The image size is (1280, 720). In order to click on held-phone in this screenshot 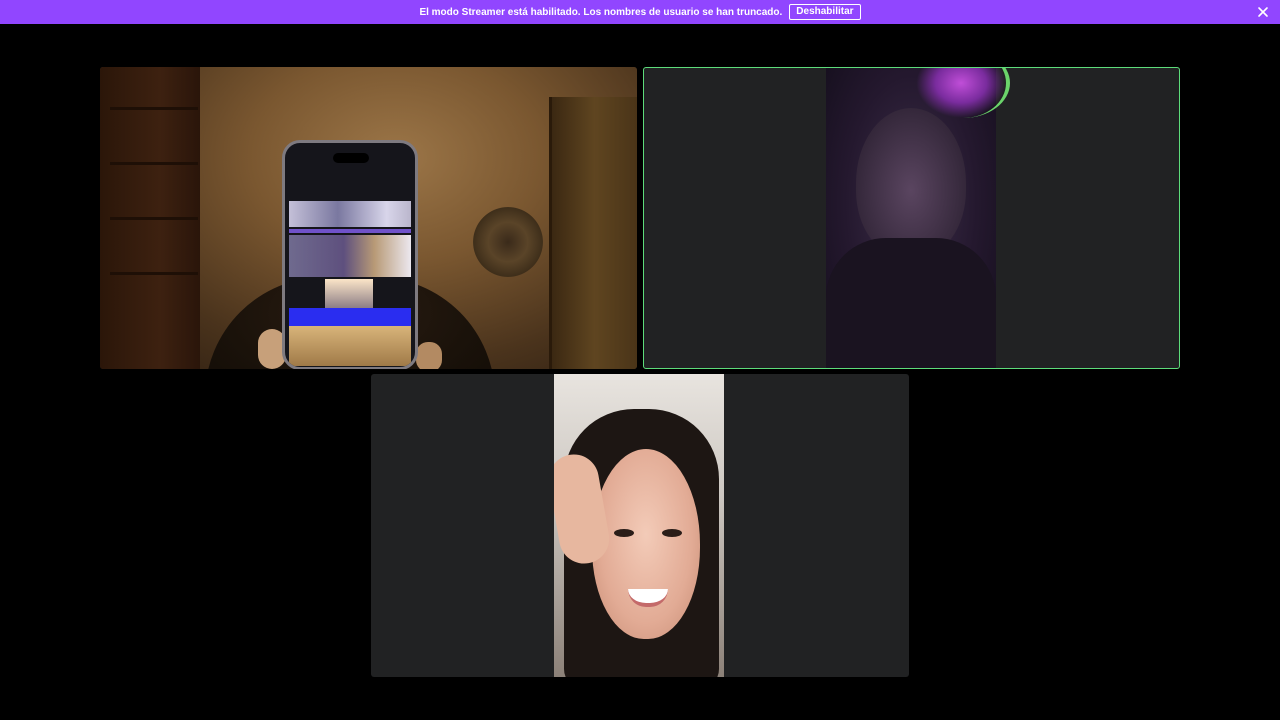, I will do `click(350, 254)`.